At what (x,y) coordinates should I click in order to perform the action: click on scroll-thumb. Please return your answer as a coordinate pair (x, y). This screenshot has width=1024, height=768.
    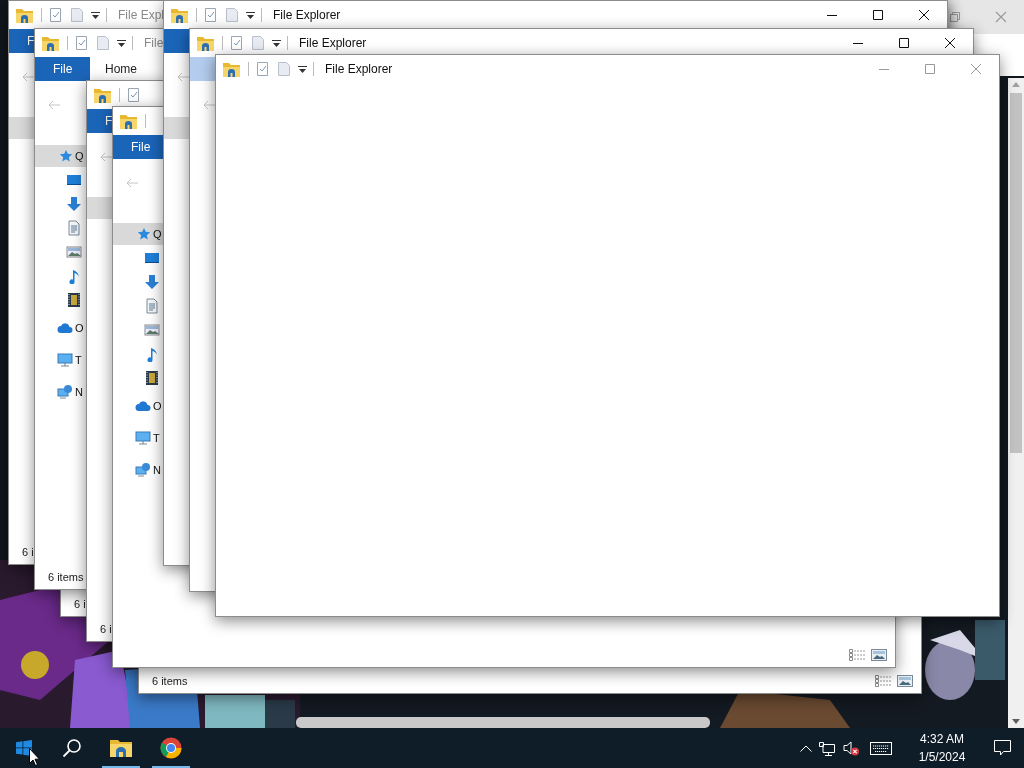
    Looking at the image, I should click on (1016, 273).